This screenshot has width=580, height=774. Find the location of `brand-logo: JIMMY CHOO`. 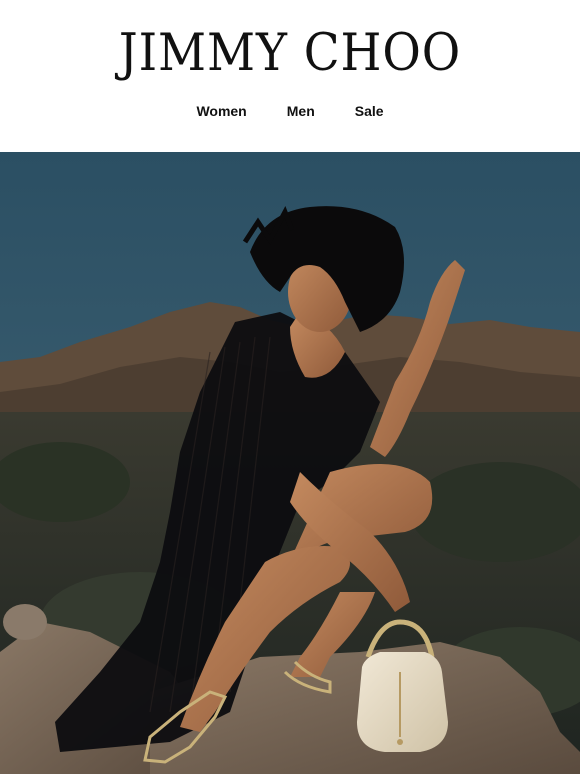

brand-logo: JIMMY CHOO is located at coordinates (290, 54).